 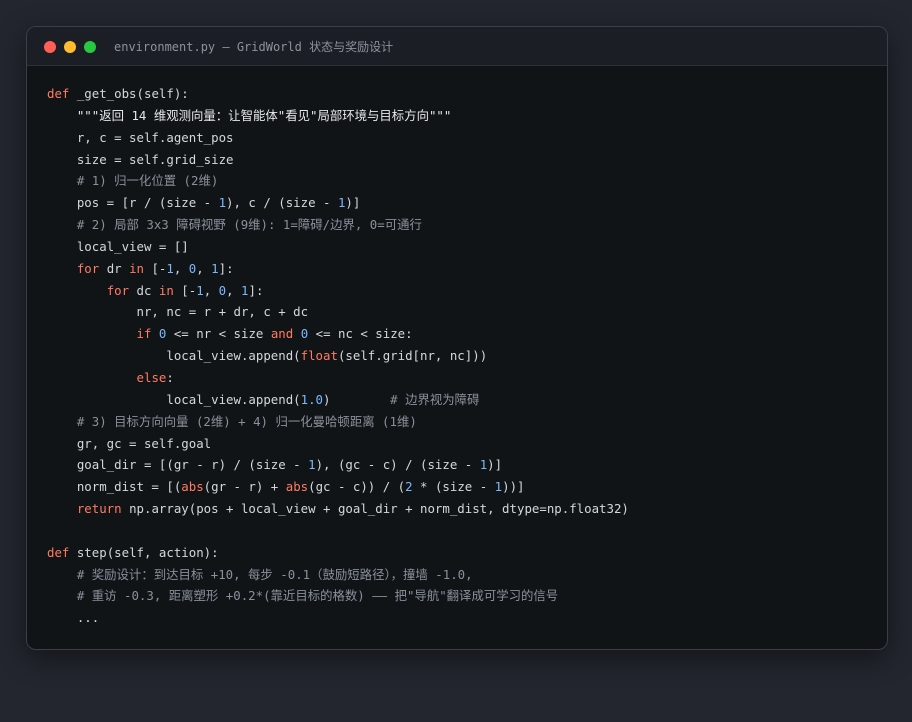 I want to click on code-token: <= nr < size, so click(x=218, y=334).